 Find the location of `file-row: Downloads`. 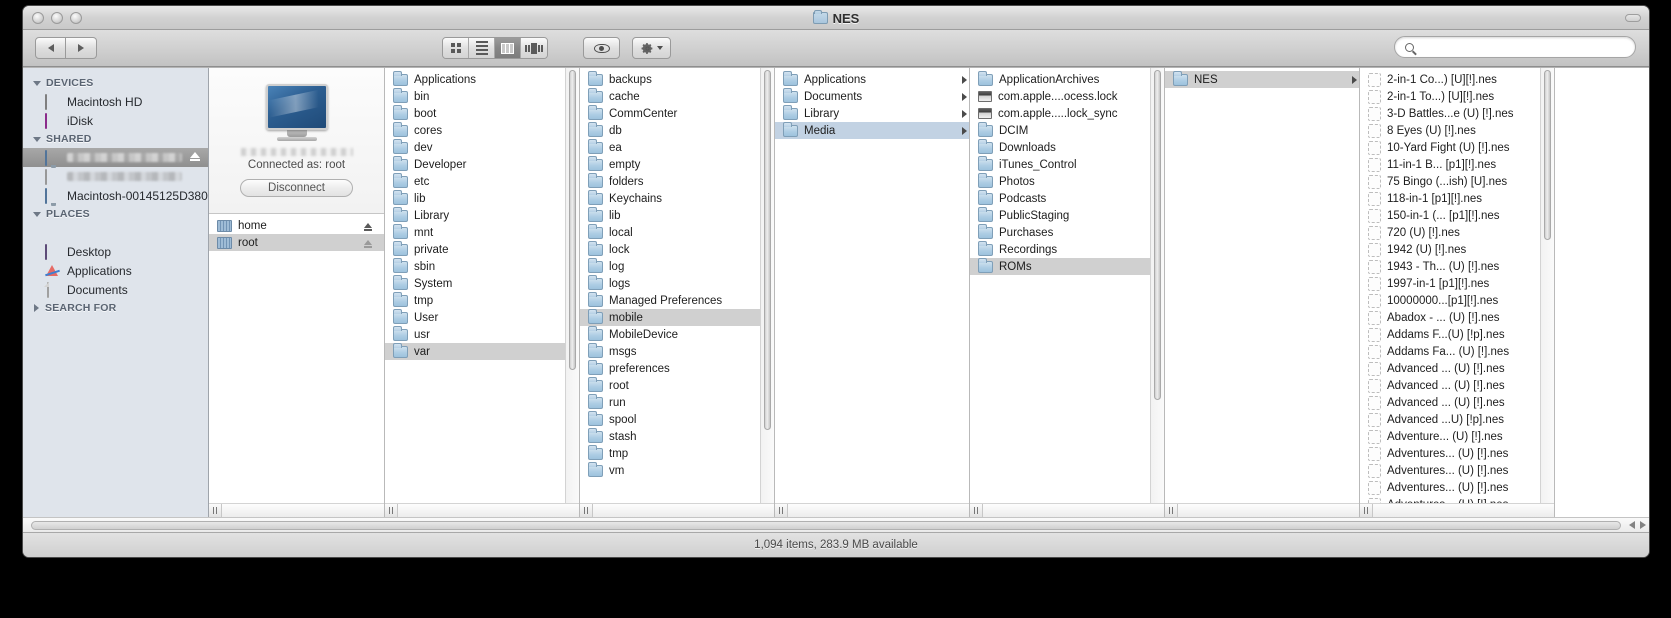

file-row: Downloads is located at coordinates (1067, 147).